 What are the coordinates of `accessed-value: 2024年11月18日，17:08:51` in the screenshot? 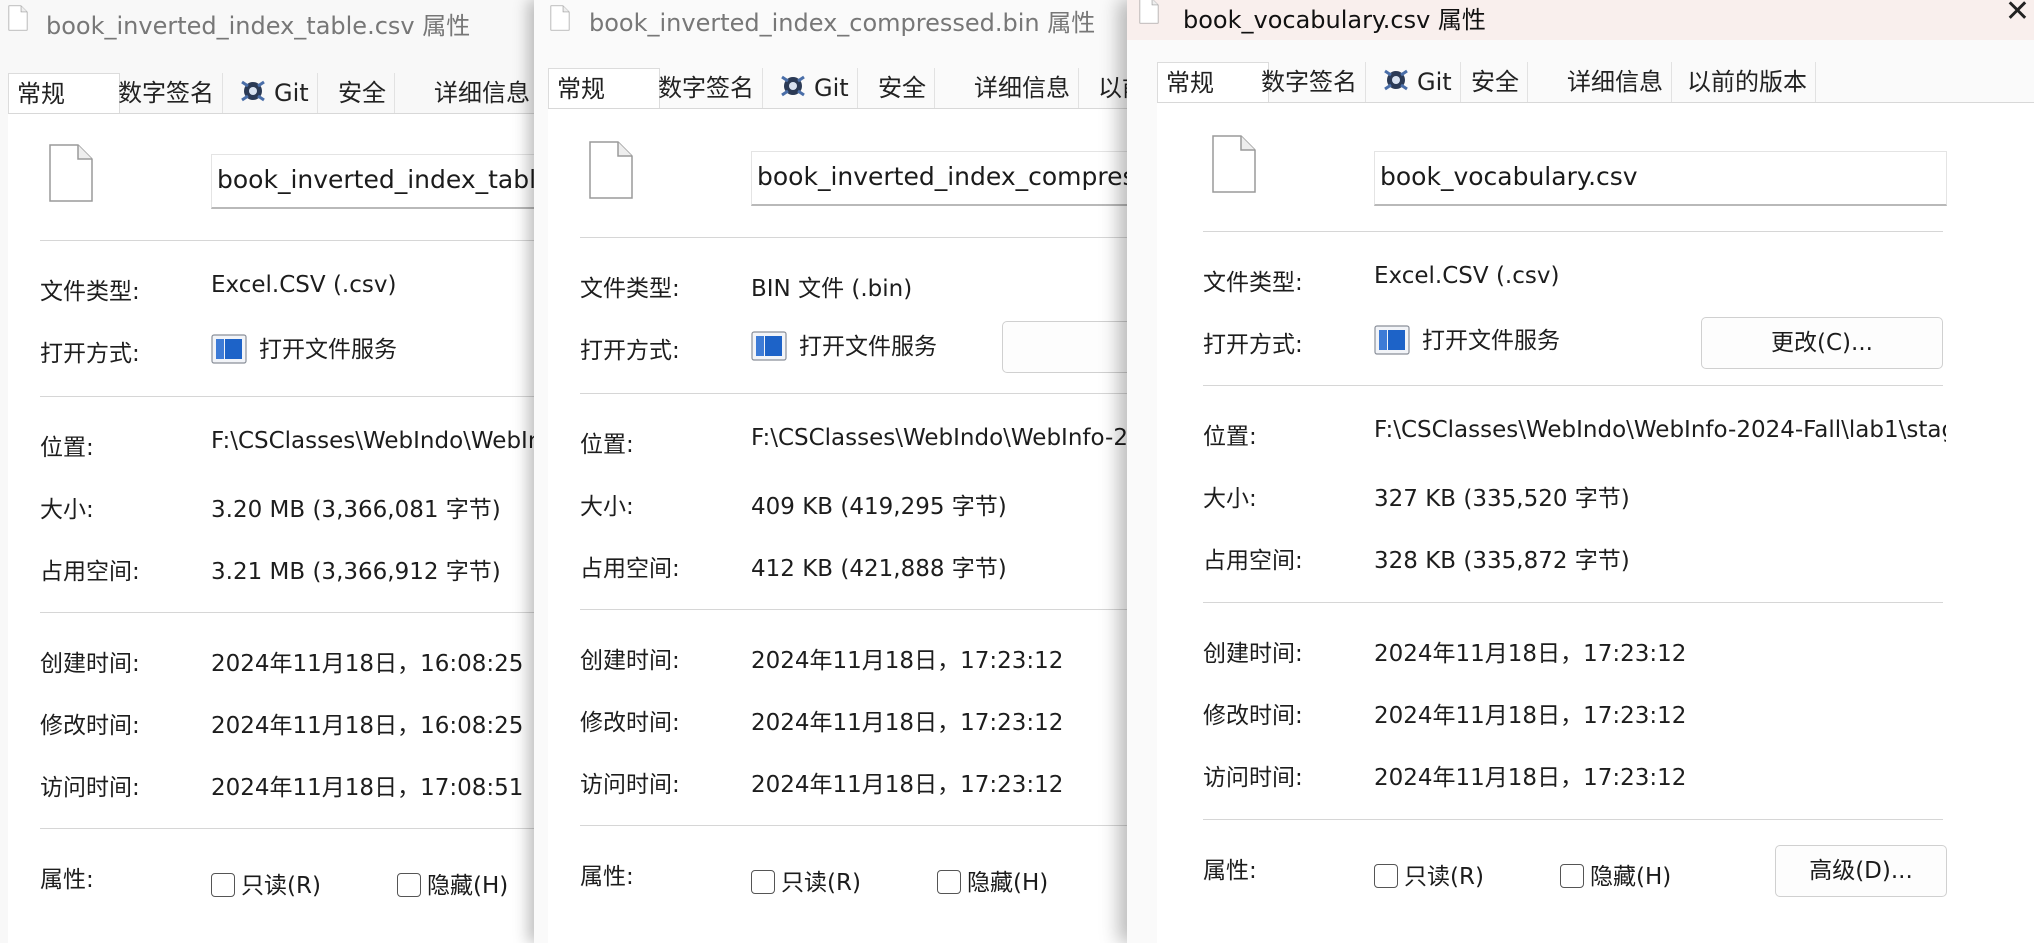 It's located at (367, 788).